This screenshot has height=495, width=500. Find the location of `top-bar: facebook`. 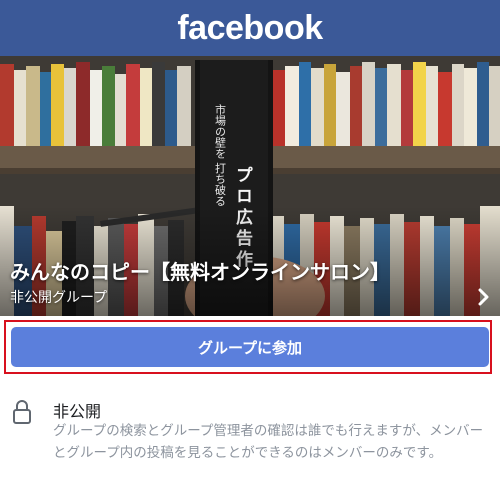

top-bar: facebook is located at coordinates (250, 28).